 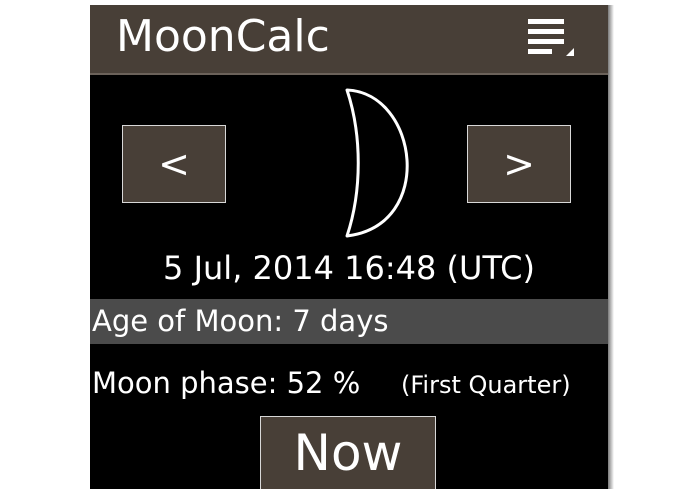 What do you see at coordinates (226, 383) in the screenshot?
I see `moon-phase-percent-text: Moon phase: 52 %` at bounding box center [226, 383].